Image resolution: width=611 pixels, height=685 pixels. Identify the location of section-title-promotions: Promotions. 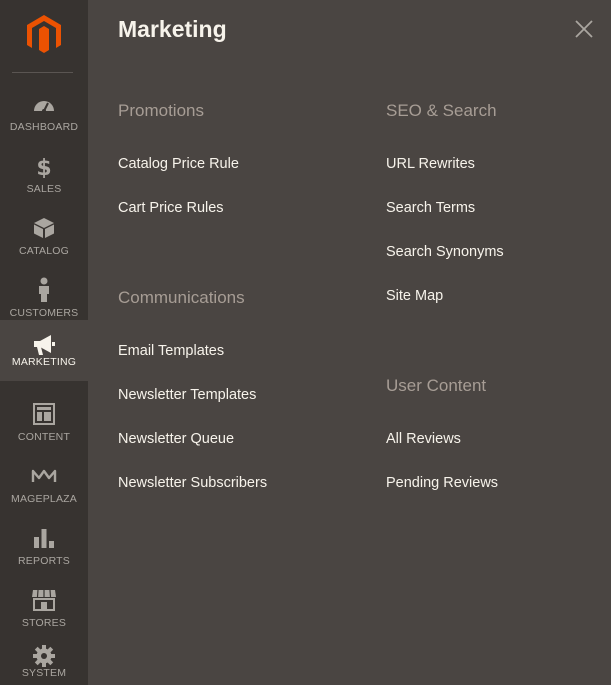
(161, 110).